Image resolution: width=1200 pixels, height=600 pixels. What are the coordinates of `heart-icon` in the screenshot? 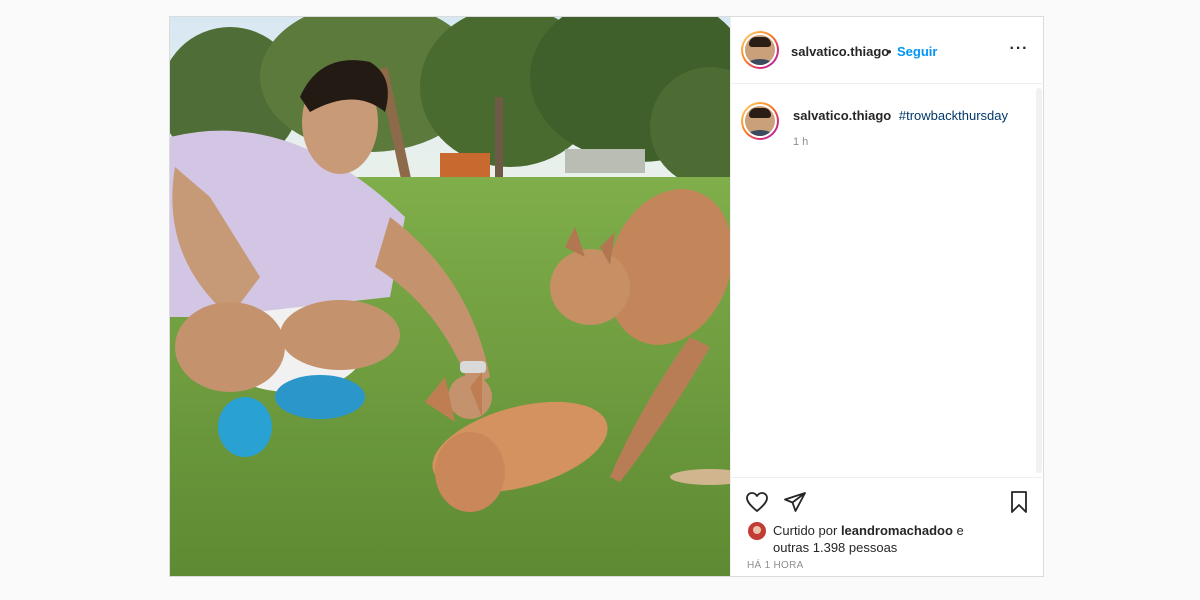 It's located at (757, 504).